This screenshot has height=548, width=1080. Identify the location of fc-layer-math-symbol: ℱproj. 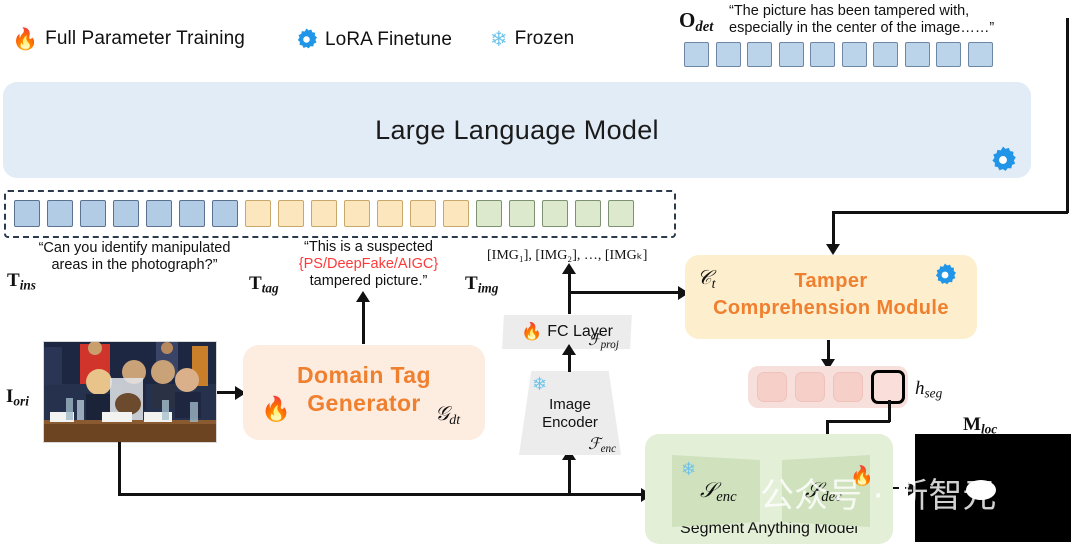
(603, 342).